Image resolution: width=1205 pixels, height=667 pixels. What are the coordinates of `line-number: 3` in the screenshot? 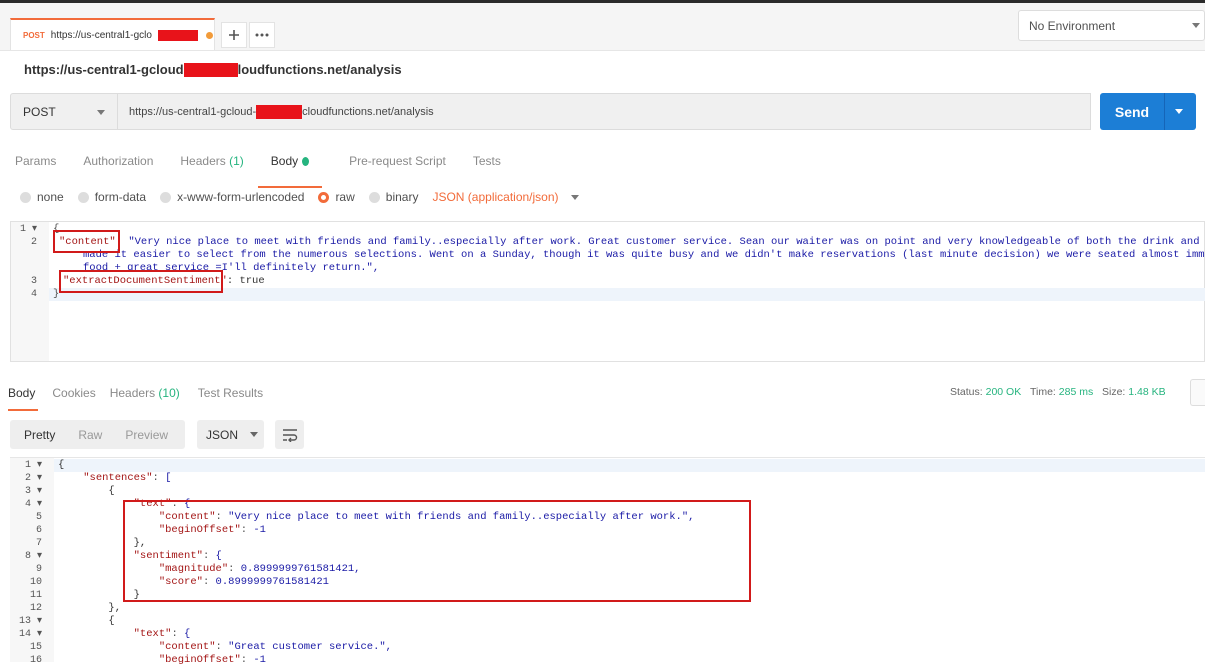 It's located at (33, 281).